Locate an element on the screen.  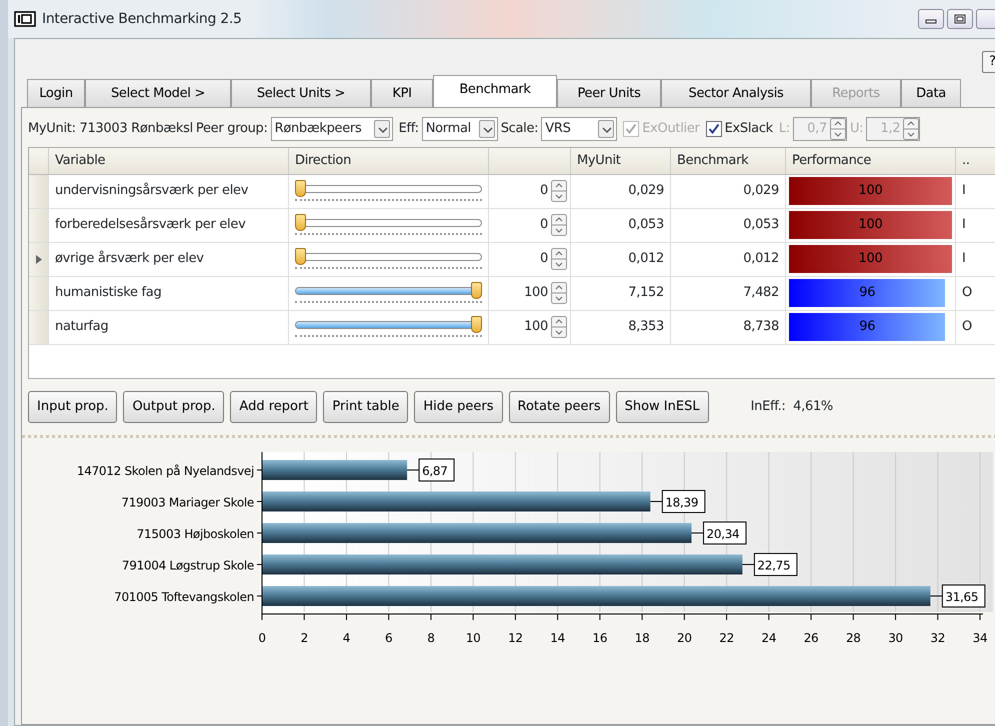
tick-label: 30 is located at coordinates (895, 637).